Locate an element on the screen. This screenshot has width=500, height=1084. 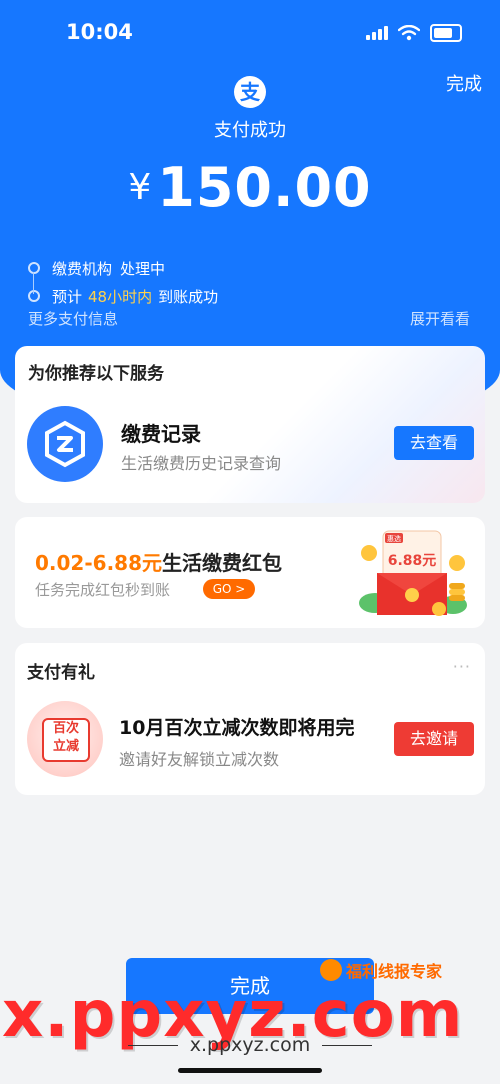
recommend-title: 为你推荐以下服务 is located at coordinates (96, 374).